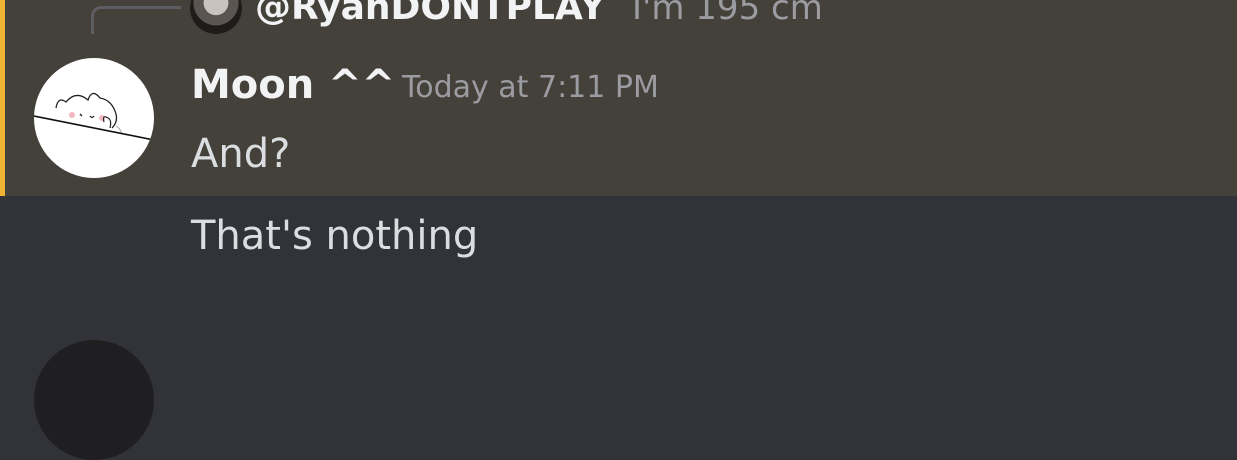  What do you see at coordinates (136, 20) in the screenshot?
I see `reply-connector-icon` at bounding box center [136, 20].